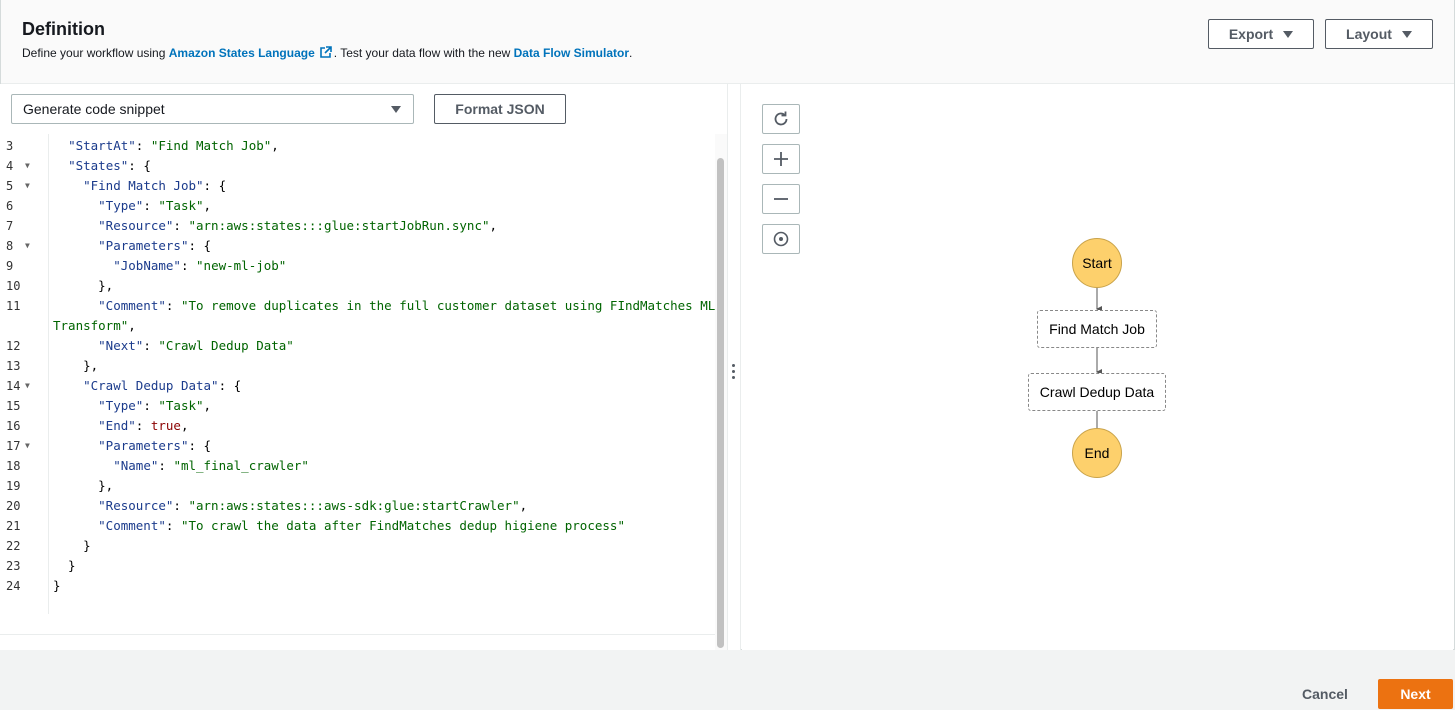 Image resolution: width=1455 pixels, height=710 pixels. I want to click on start-node: Start, so click(1097, 263).